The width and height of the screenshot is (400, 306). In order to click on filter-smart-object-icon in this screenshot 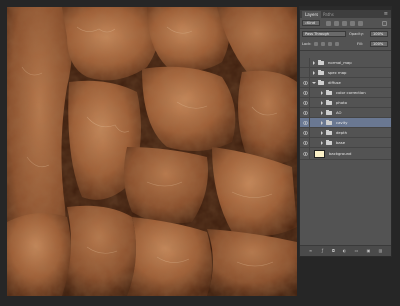, I will do `click(360, 23)`.